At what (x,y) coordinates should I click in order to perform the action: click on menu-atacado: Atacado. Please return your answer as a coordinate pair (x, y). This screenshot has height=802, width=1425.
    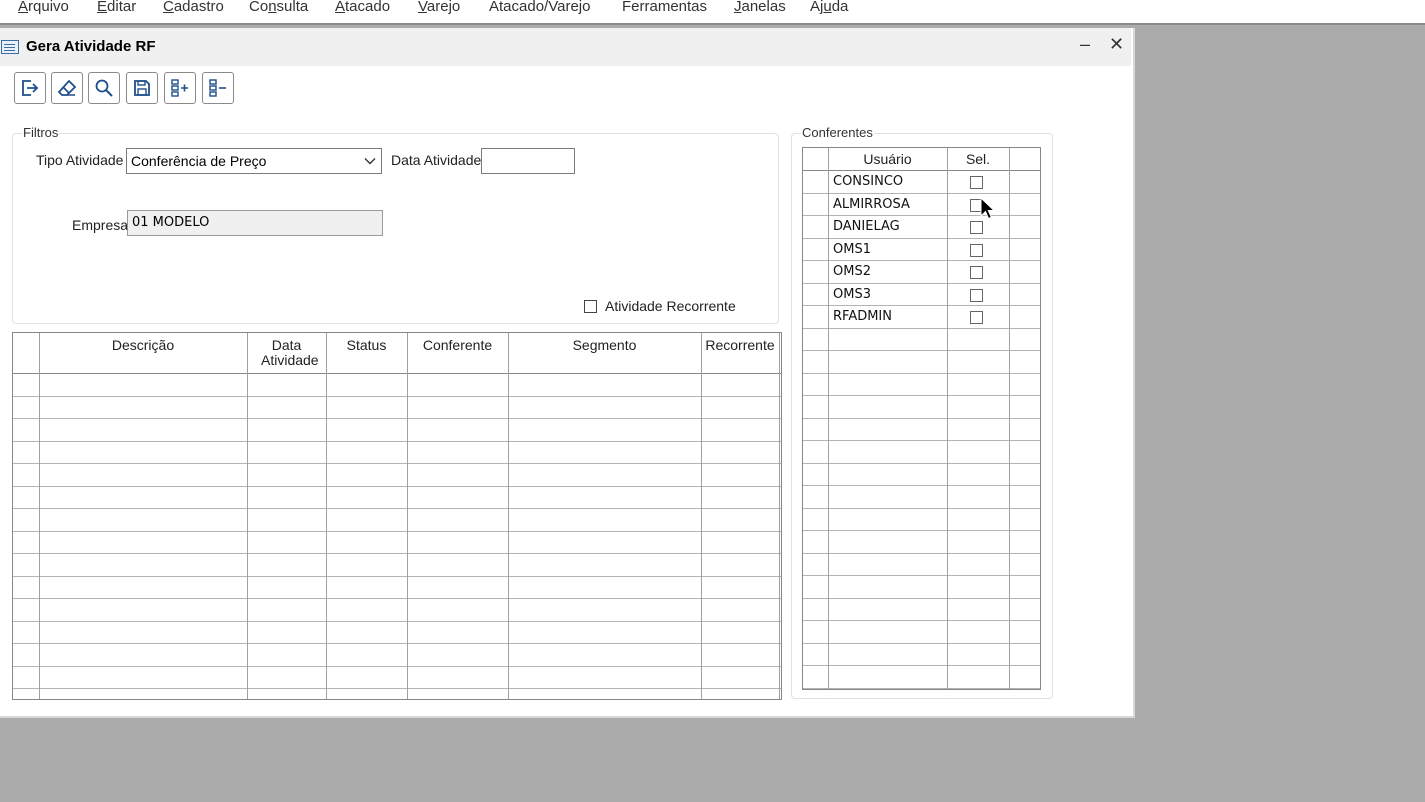
    Looking at the image, I should click on (362, 8).